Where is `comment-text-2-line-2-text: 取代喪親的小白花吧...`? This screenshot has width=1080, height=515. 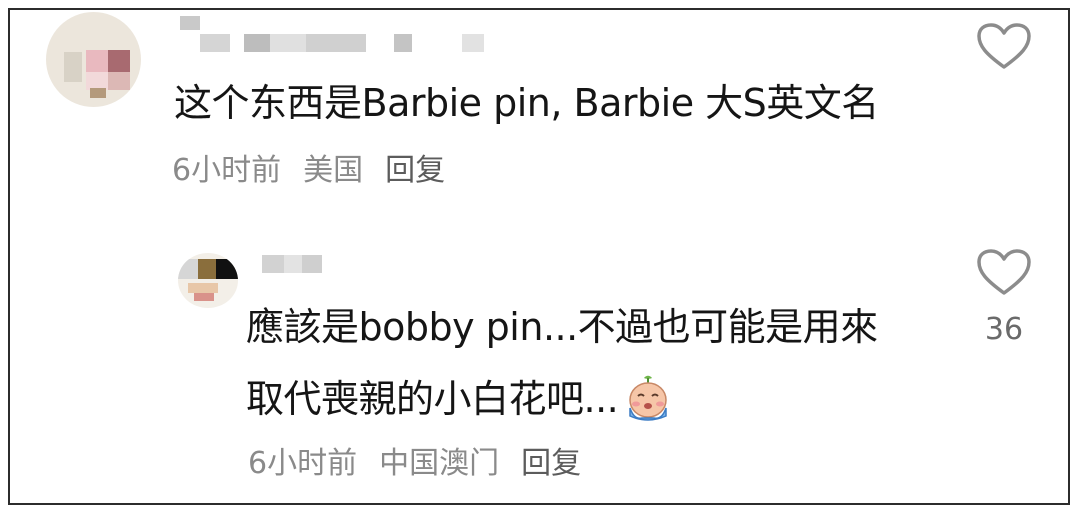 comment-text-2-line-2-text: 取代喪親的小白花吧... is located at coordinates (432, 399).